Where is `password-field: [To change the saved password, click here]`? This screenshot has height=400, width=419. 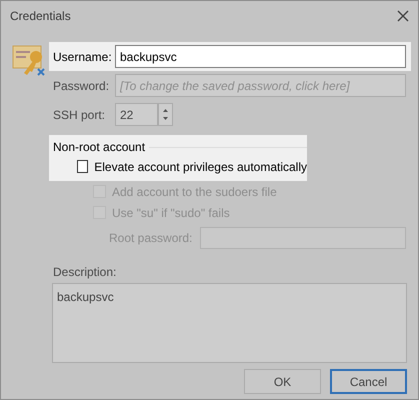
password-field: [To change the saved password, click here] is located at coordinates (260, 85).